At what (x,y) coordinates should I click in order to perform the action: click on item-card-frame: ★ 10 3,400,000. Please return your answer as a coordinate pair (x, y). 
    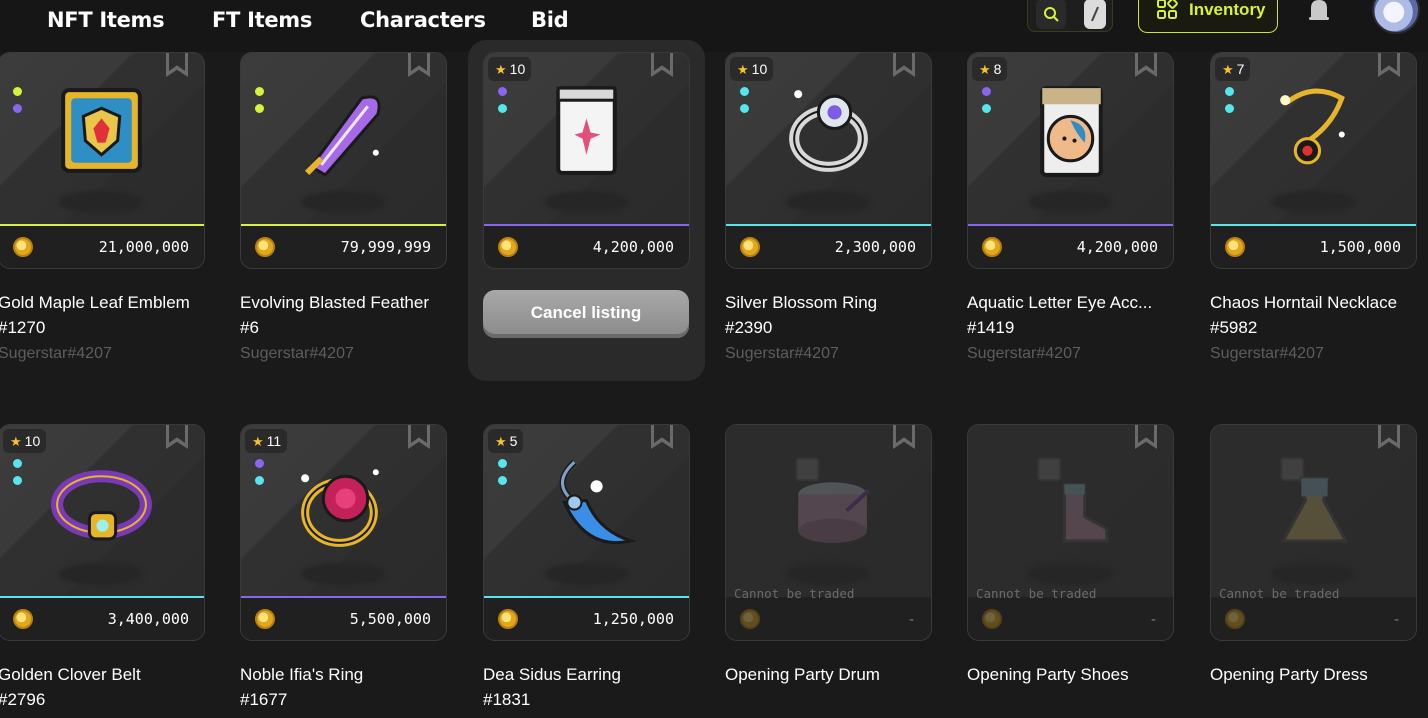
    Looking at the image, I should click on (102, 532).